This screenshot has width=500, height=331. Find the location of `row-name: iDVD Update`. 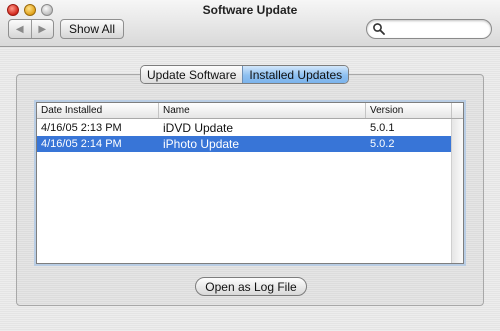

row-name: iDVD Update is located at coordinates (198, 128).